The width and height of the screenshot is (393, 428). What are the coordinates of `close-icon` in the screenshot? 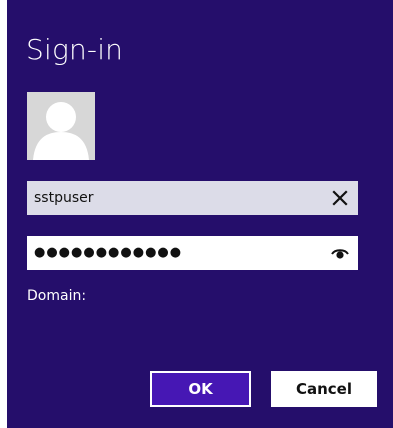 It's located at (340, 198).